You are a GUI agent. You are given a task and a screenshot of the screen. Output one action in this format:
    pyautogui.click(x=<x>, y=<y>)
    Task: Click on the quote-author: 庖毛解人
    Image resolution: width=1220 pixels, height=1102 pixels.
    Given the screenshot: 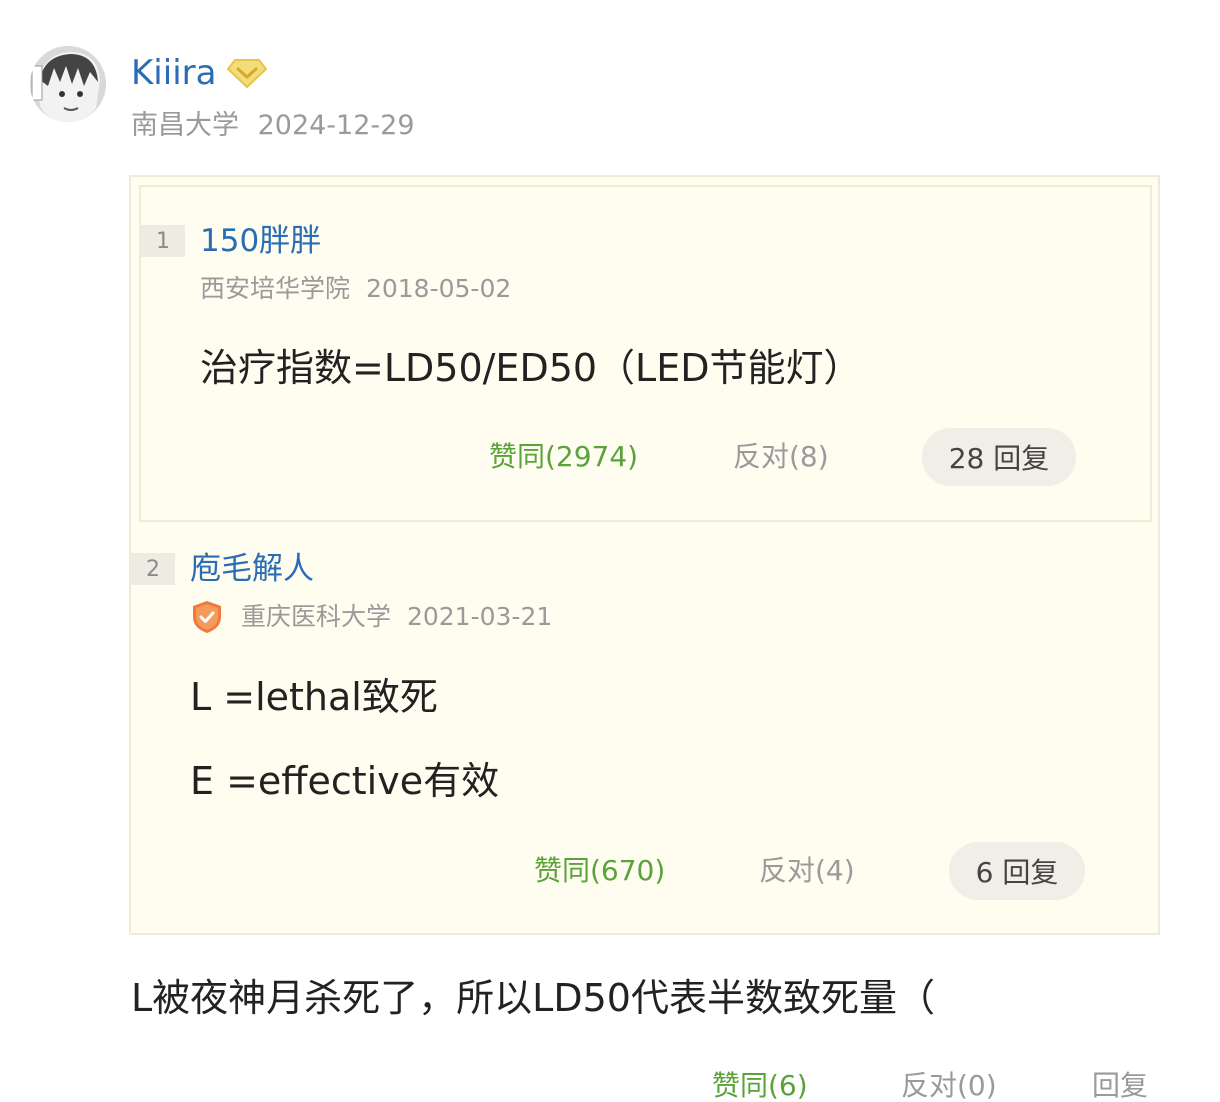 What is the action you would take?
    pyautogui.click(x=252, y=569)
    